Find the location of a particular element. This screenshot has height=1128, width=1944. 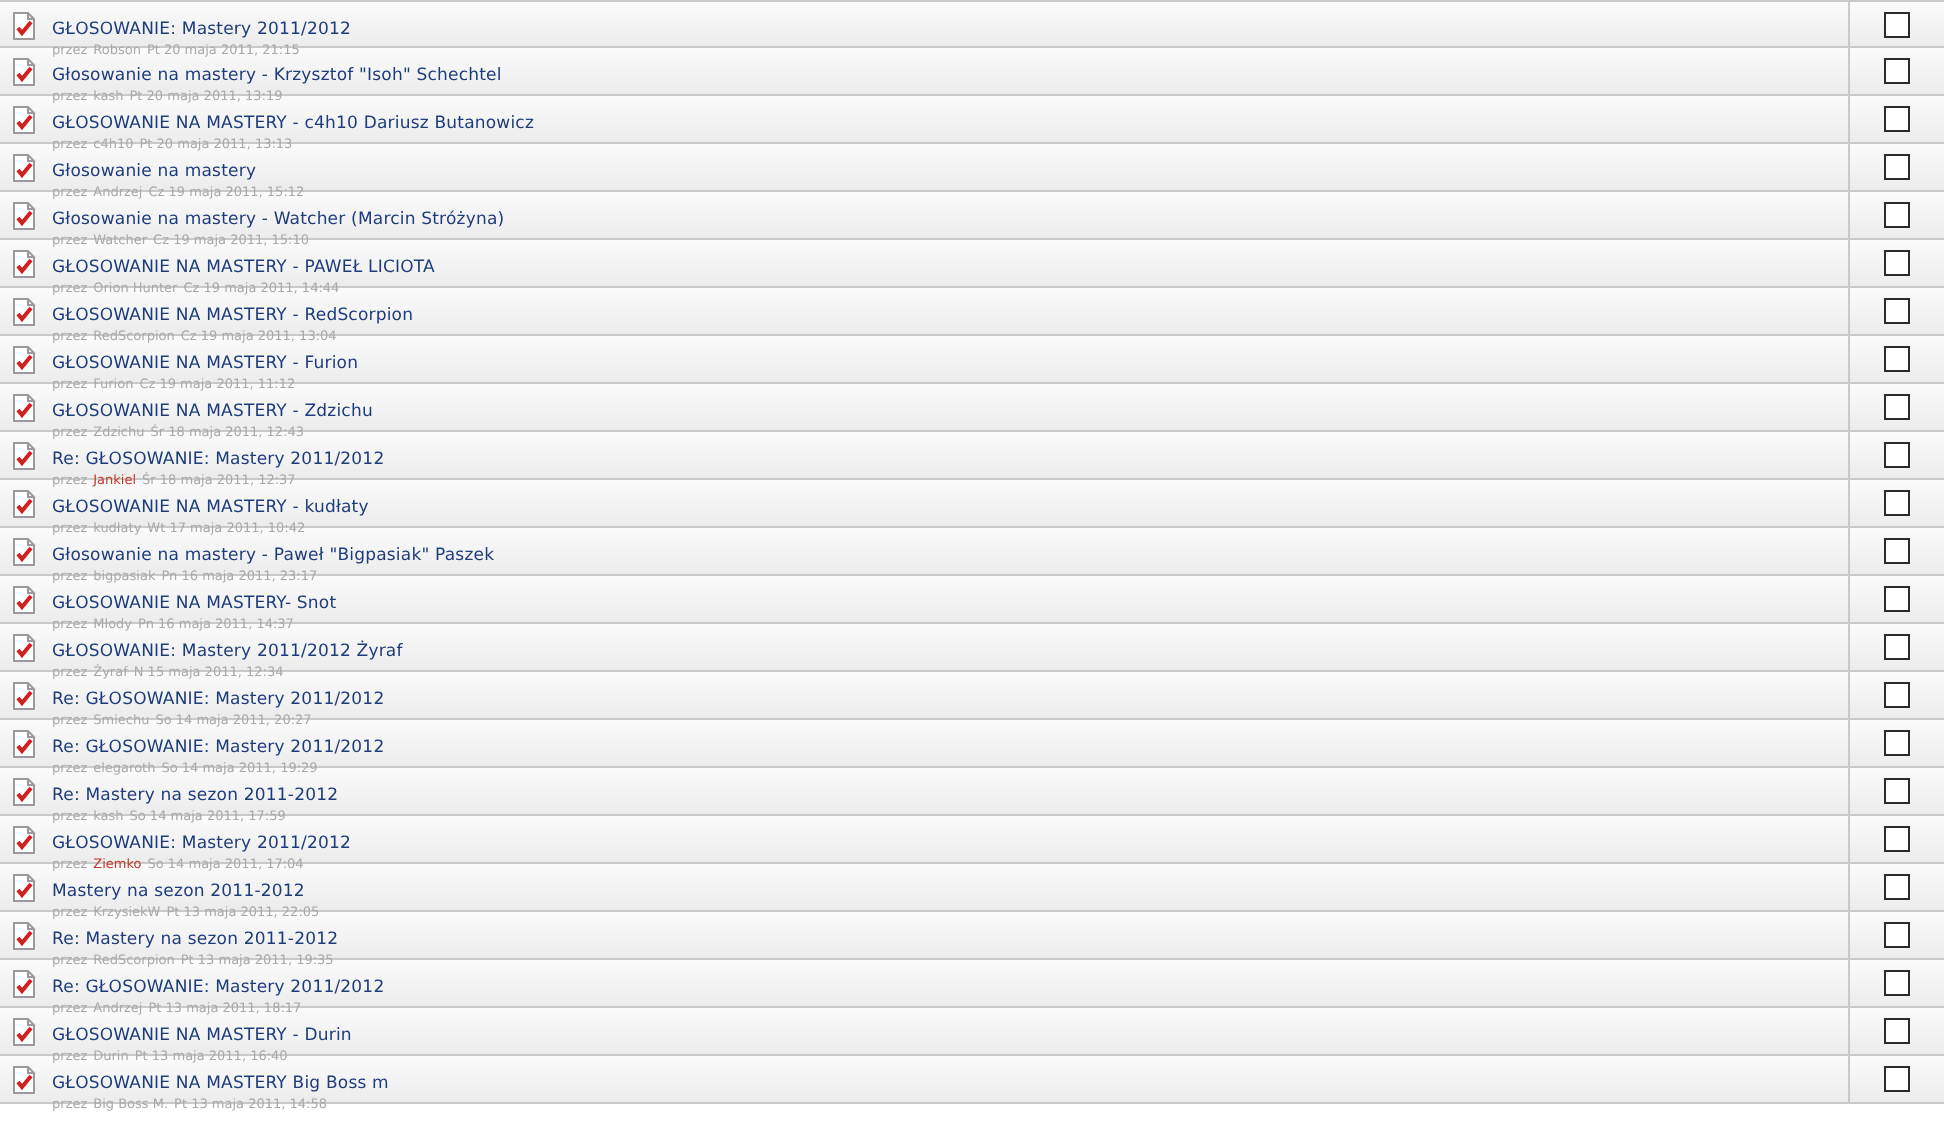

topic-link: GŁOSOWANIE NA MASTERY - PAWEŁ LICIOTA is located at coordinates (243, 268).